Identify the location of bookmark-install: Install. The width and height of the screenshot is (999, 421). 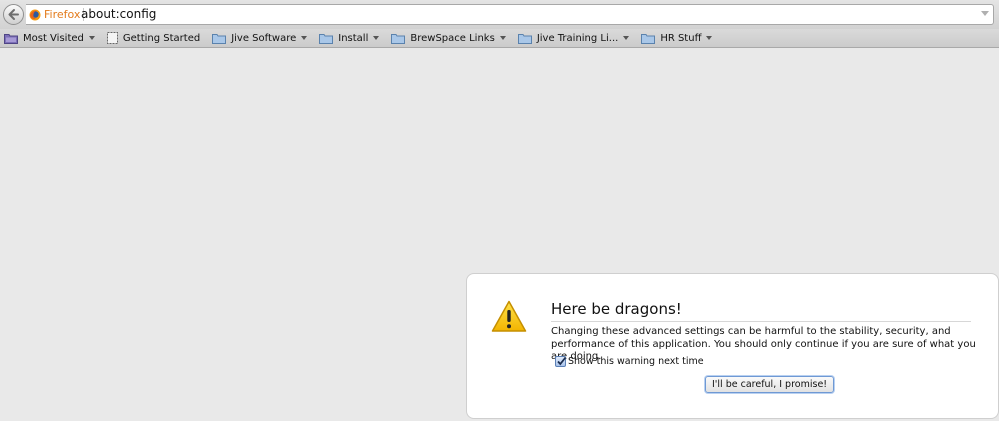
(349, 38).